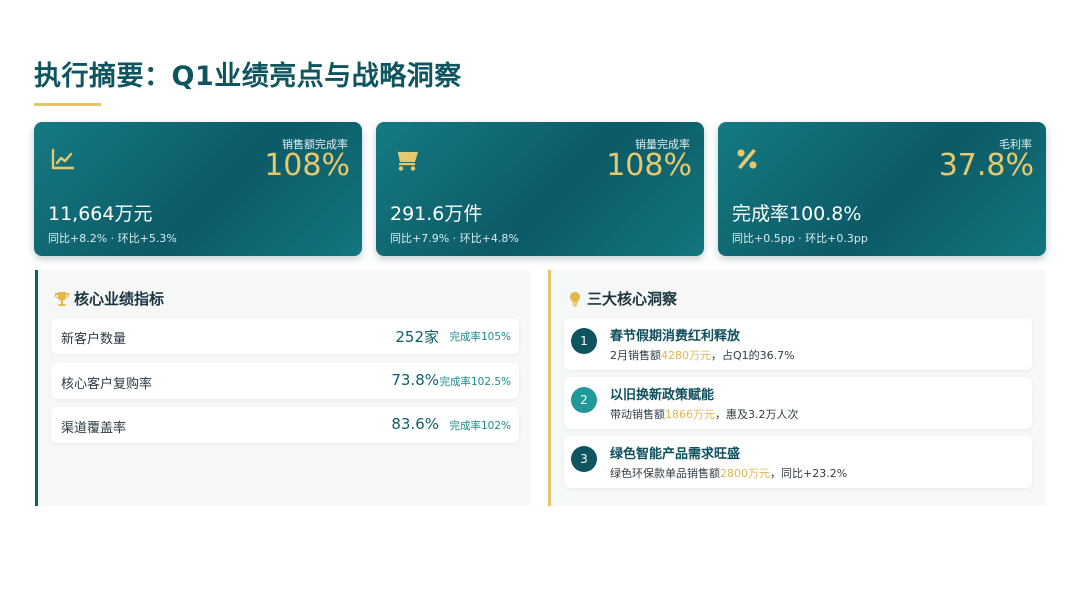 This screenshot has height=608, width=1080. Describe the element at coordinates (798, 344) in the screenshot. I see `insight-card: 1 春节假期消费红利释放 2月销售额4280万元，占Q1的36.7%` at that location.